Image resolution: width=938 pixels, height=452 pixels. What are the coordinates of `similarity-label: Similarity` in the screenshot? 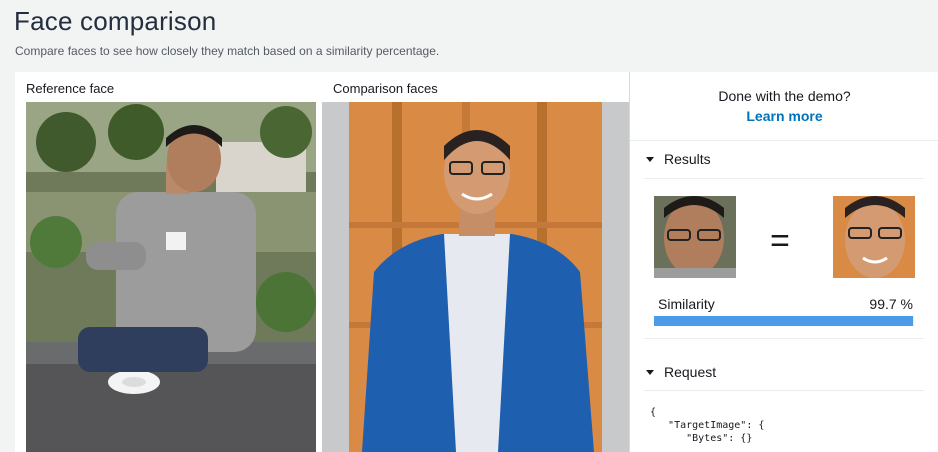 It's located at (686, 304).